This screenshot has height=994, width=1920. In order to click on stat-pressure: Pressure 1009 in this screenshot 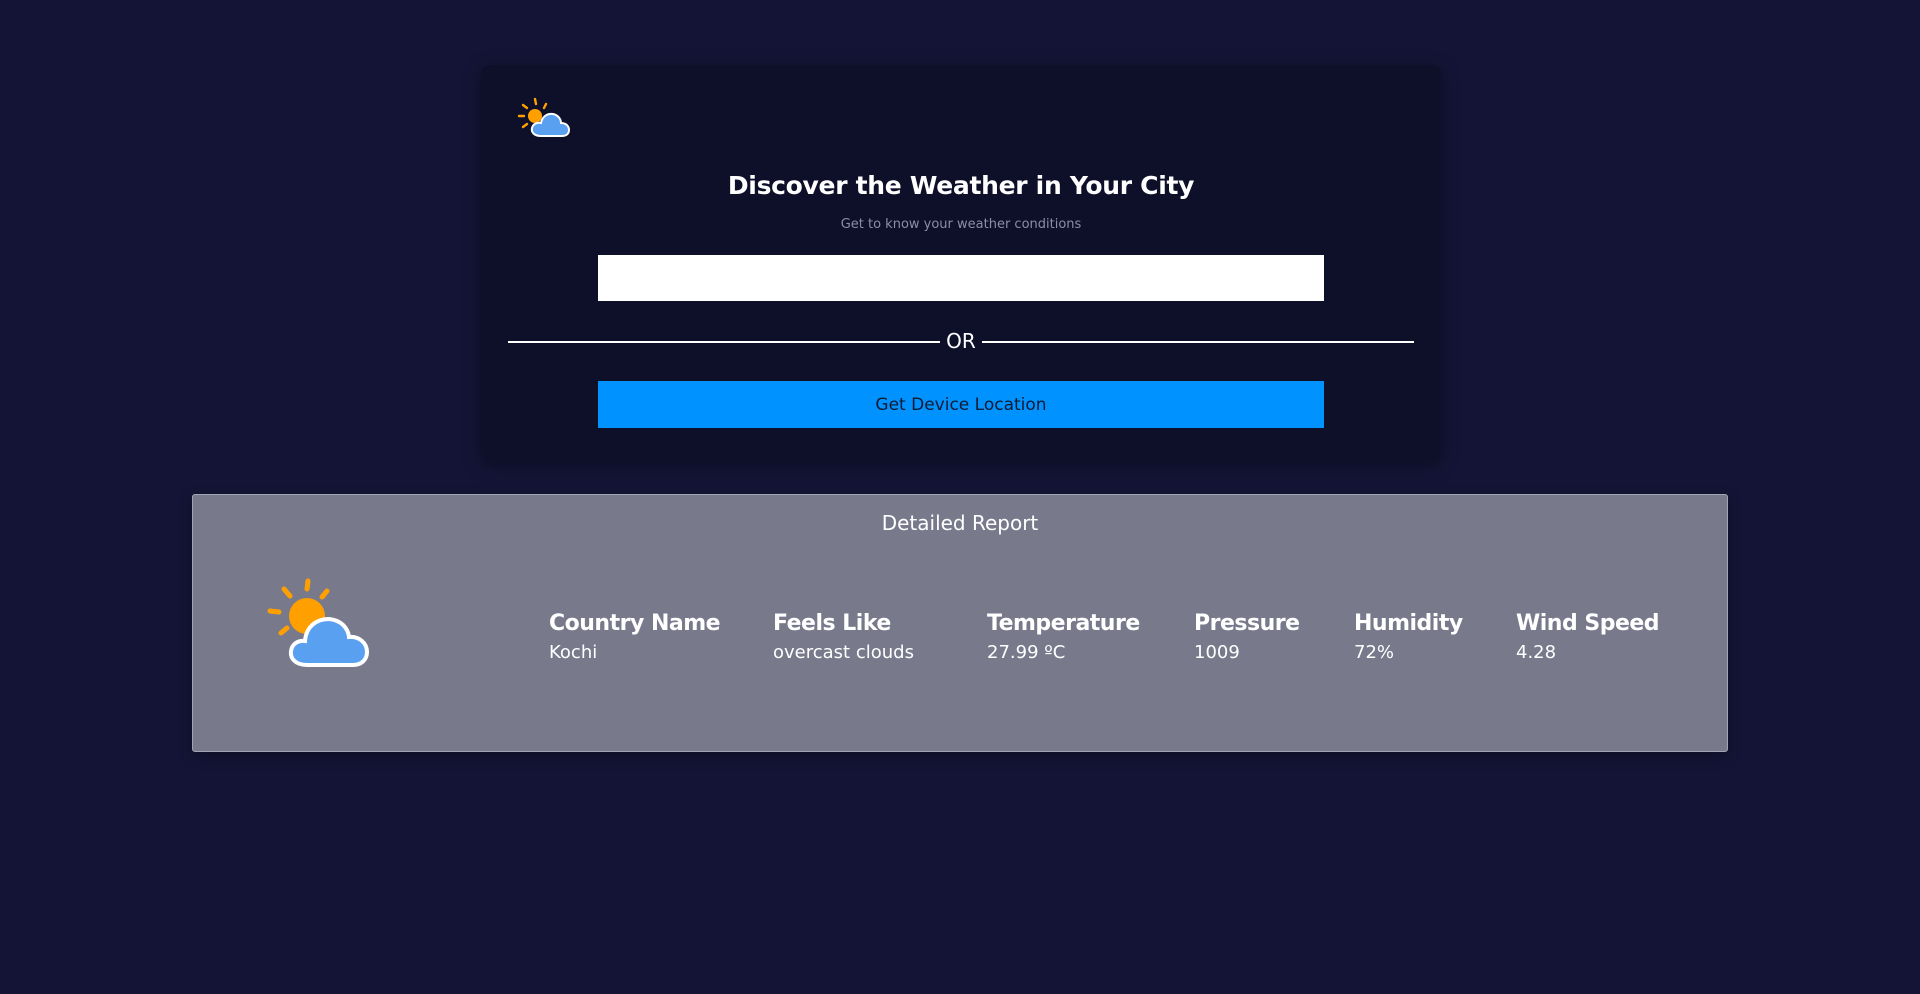, I will do `click(1247, 637)`.